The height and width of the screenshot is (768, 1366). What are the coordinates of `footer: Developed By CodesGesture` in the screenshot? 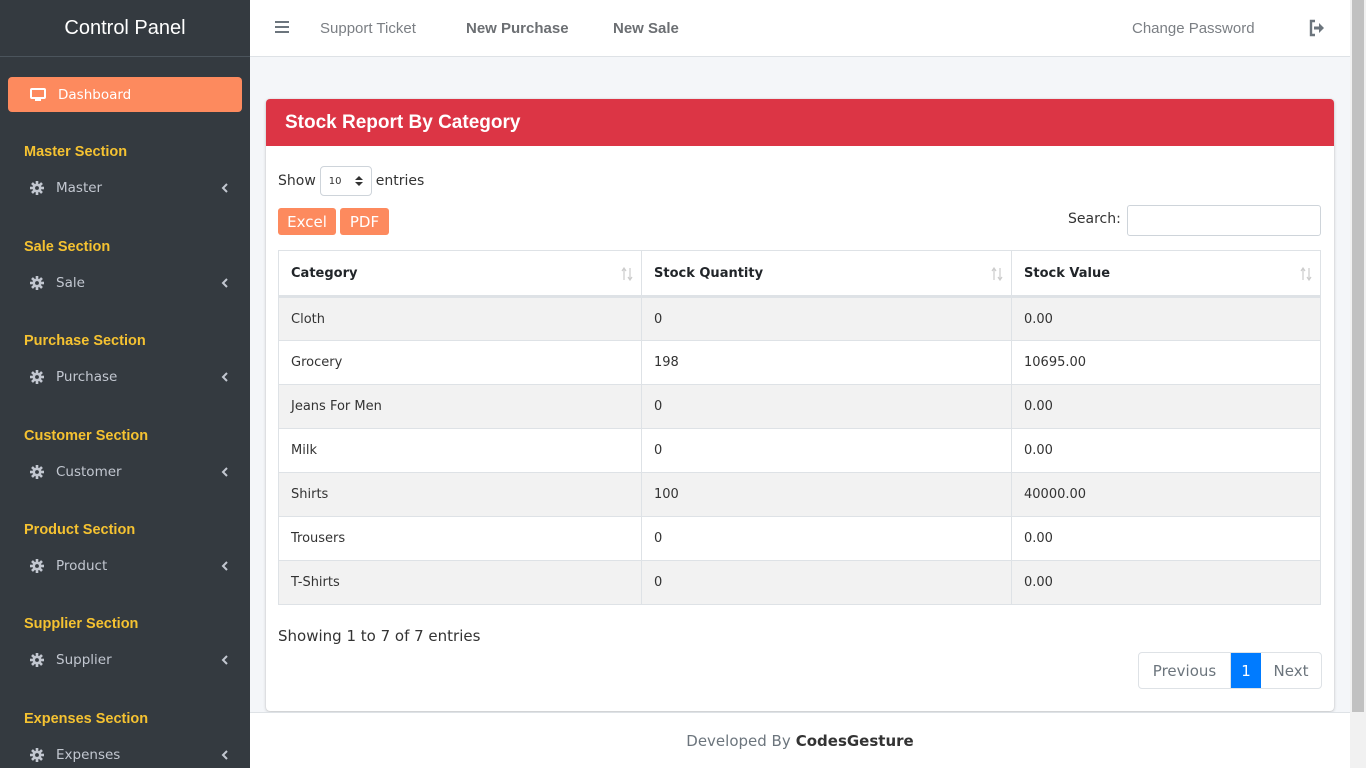 It's located at (800, 740).